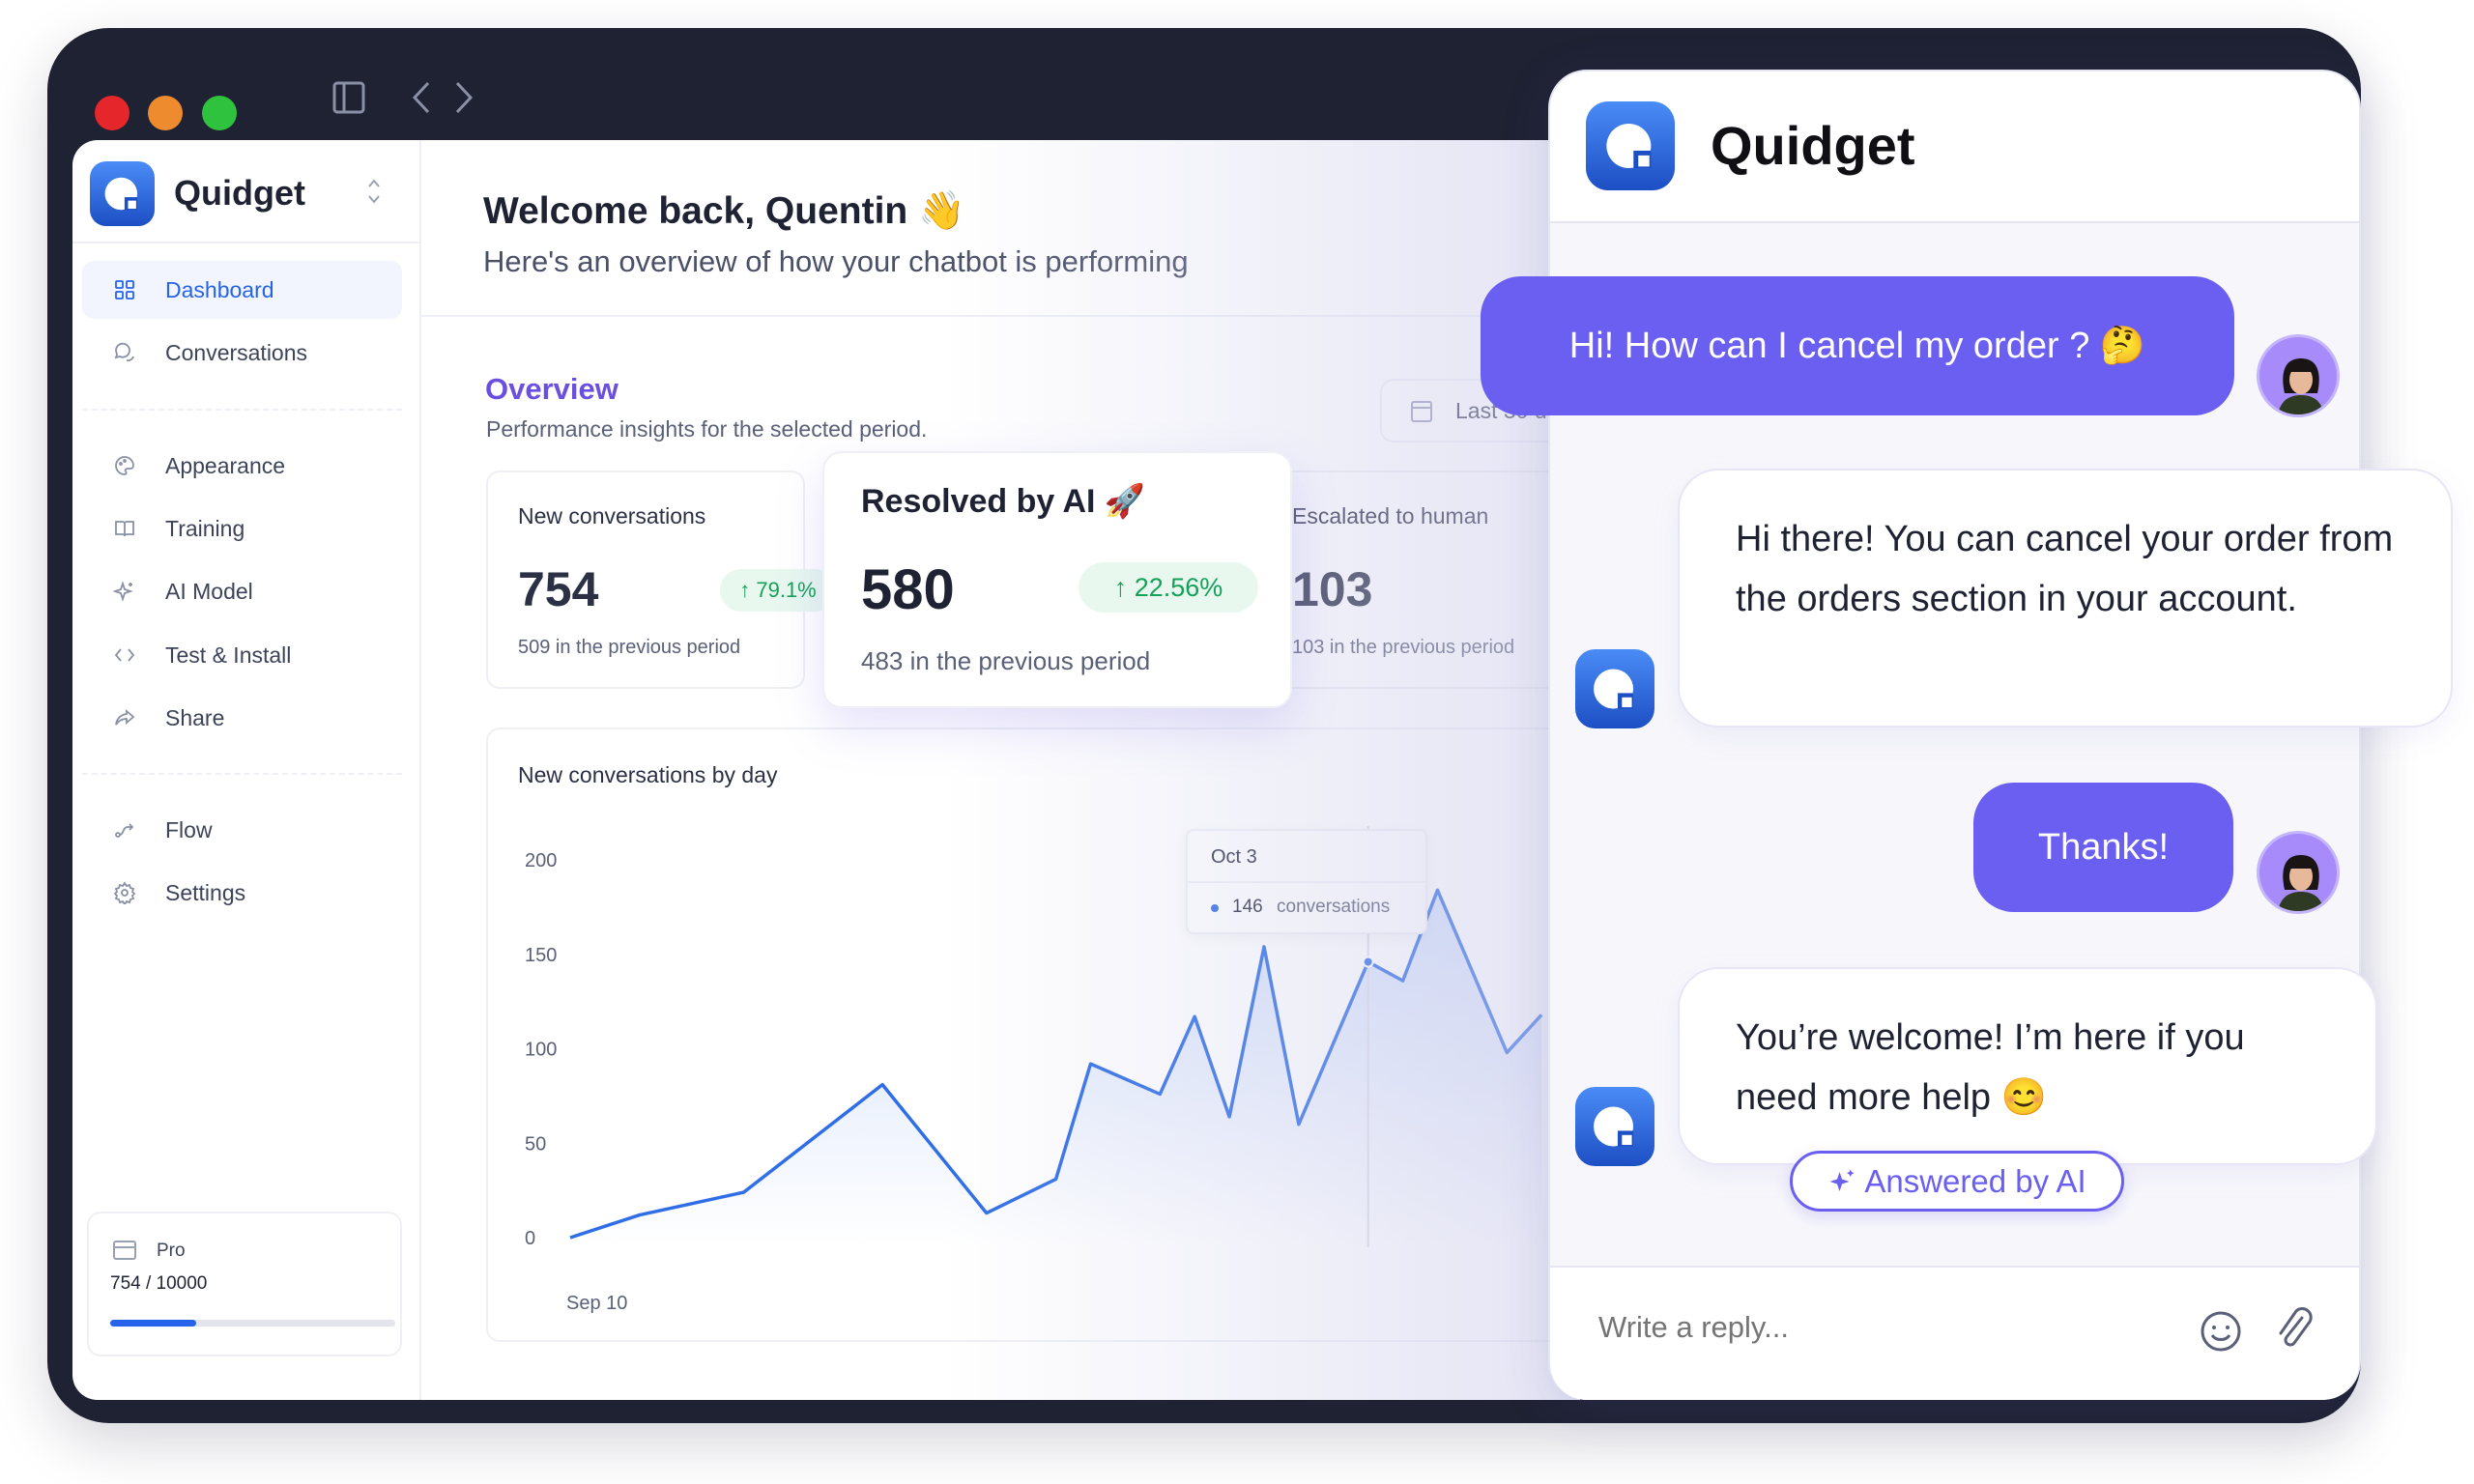 The image size is (2474, 1484). Describe the element at coordinates (1004, 502) in the screenshot. I see `stat-label: Resolved by AI 🚀` at that location.